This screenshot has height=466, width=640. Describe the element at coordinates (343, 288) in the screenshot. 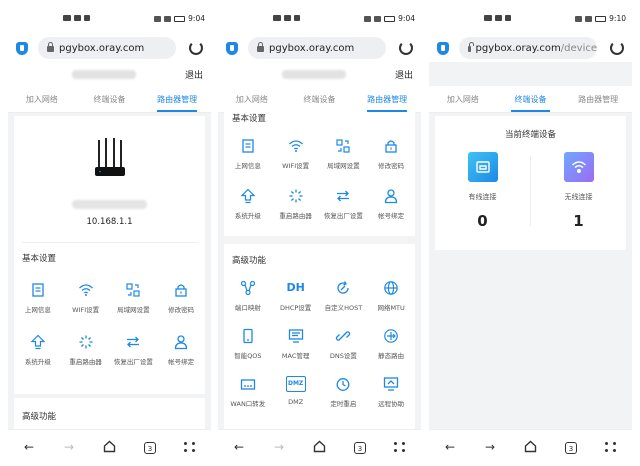

I see `refresh-link-icon` at that location.